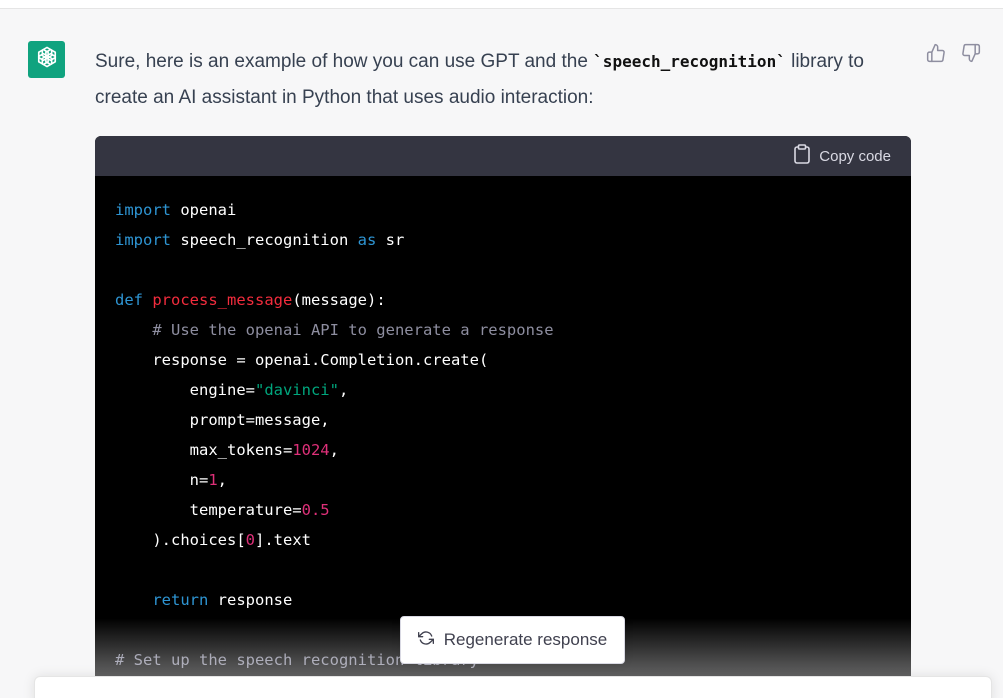 Image resolution: width=1003 pixels, height=698 pixels. What do you see at coordinates (302, 360) in the screenshot?
I see `code-token: response = openai.Completion.create(` at bounding box center [302, 360].